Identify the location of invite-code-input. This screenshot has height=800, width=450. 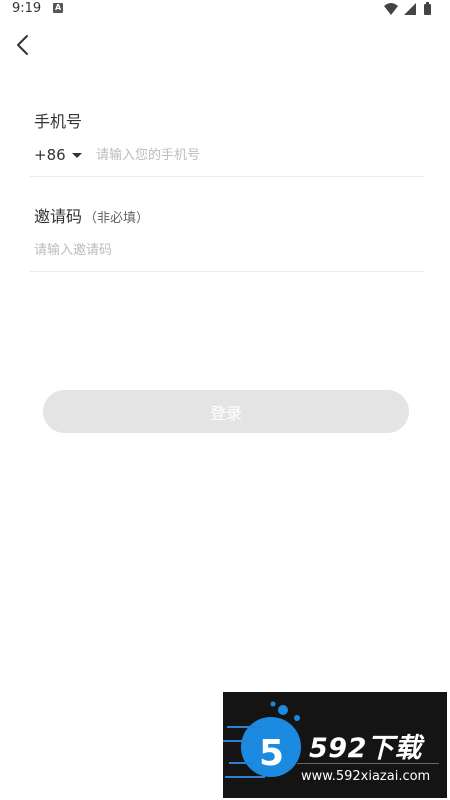
(224, 250).